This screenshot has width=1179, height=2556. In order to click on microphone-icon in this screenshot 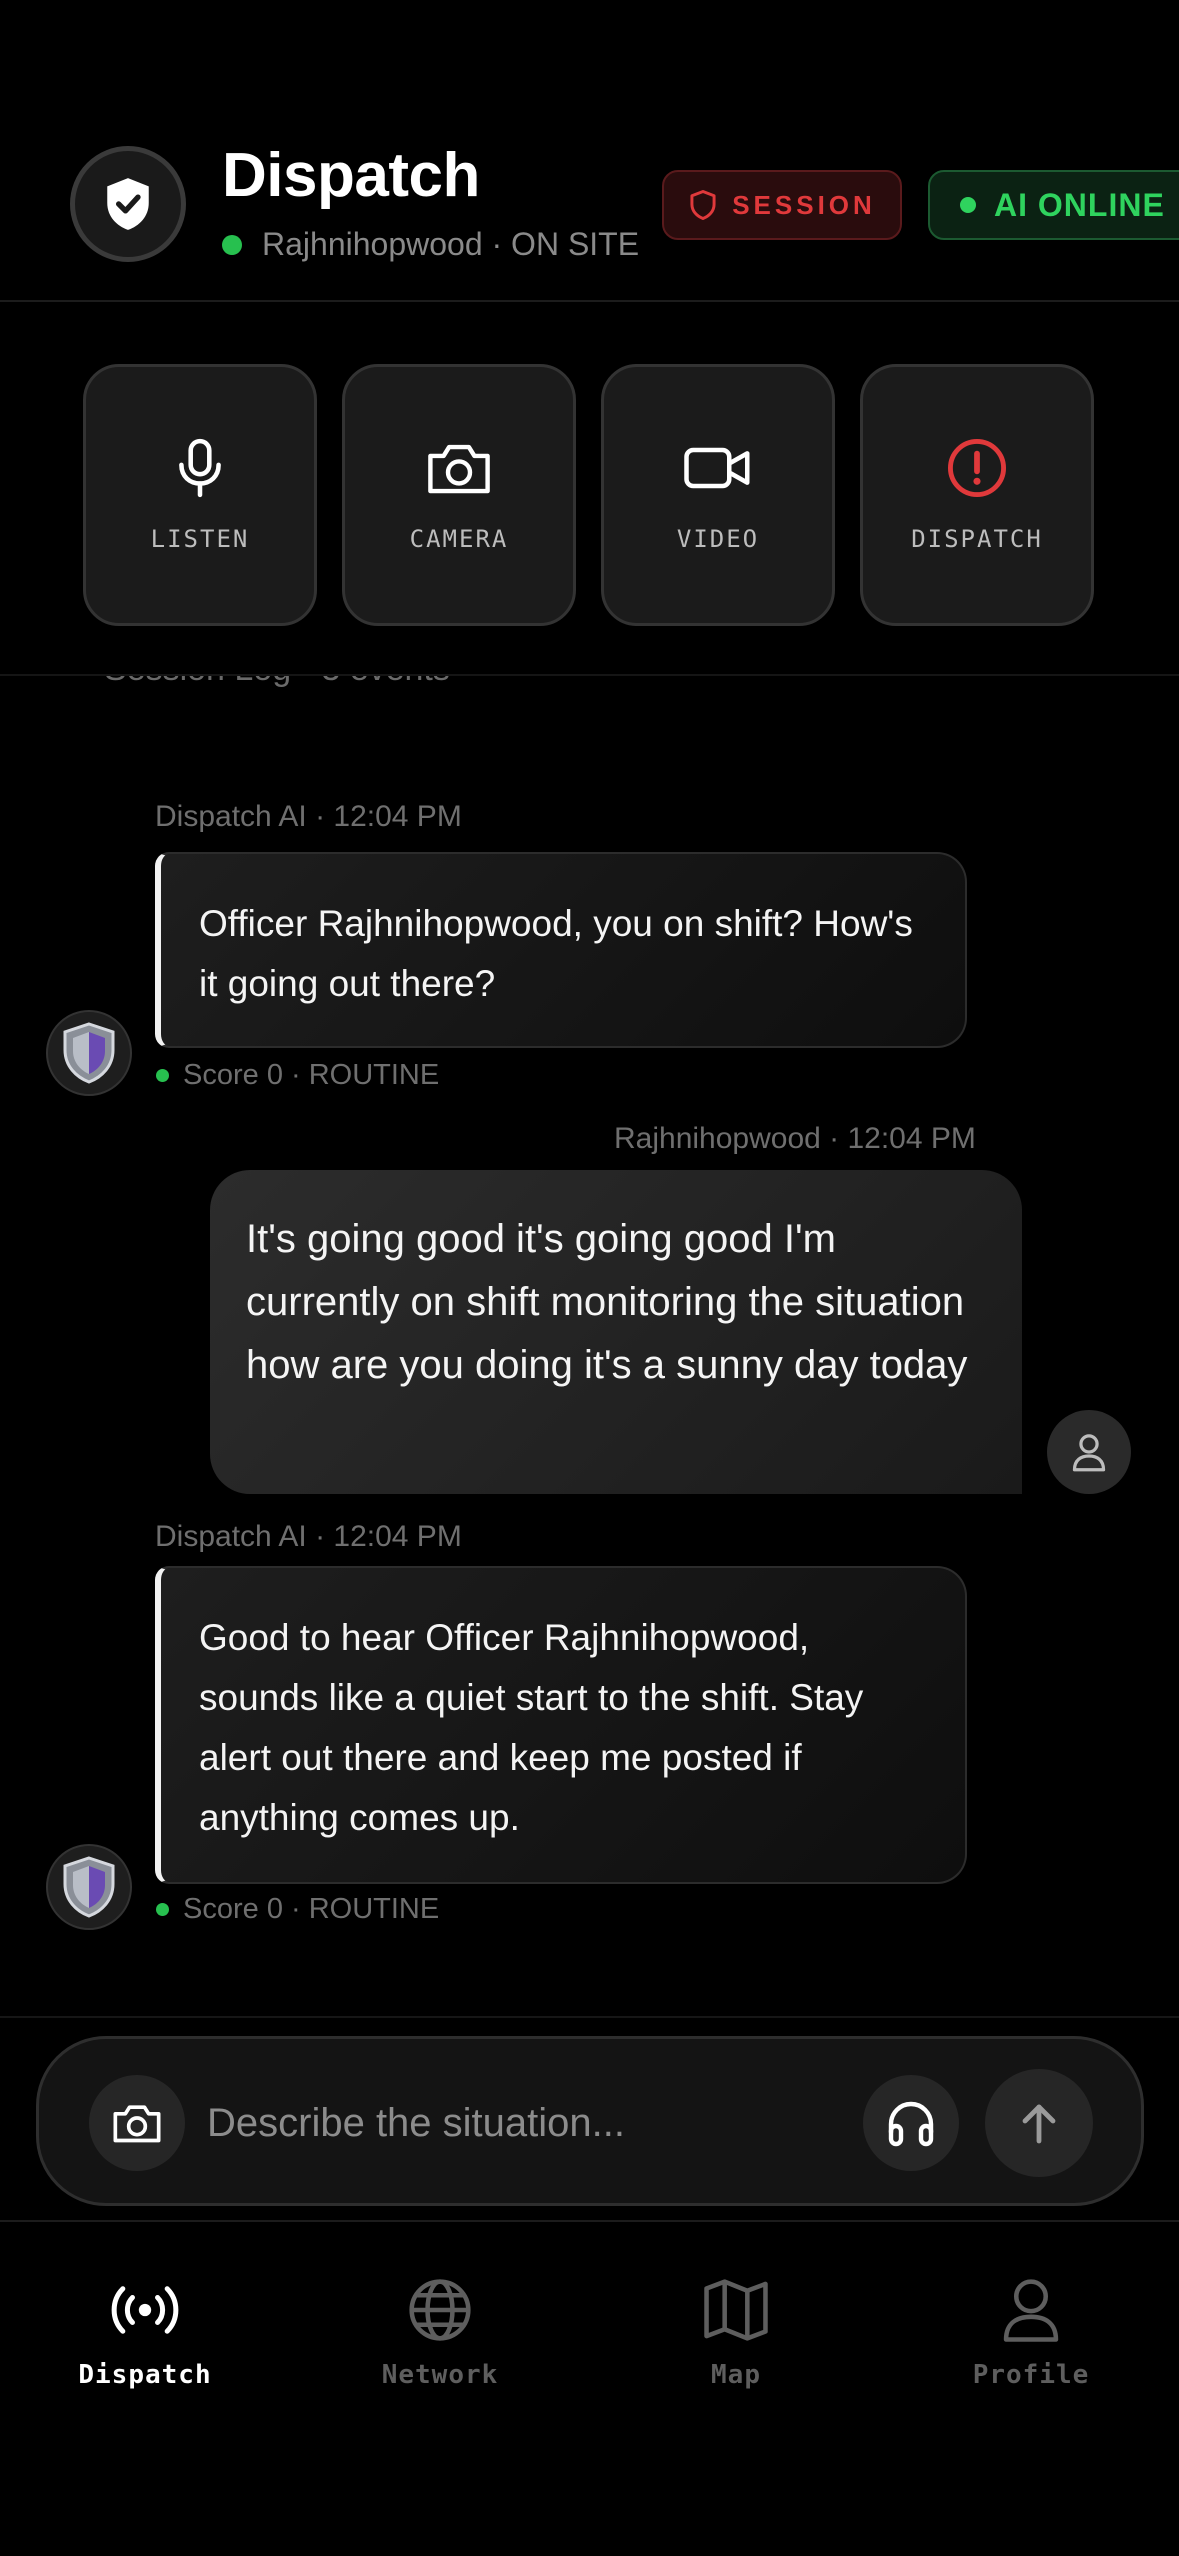, I will do `click(200, 468)`.